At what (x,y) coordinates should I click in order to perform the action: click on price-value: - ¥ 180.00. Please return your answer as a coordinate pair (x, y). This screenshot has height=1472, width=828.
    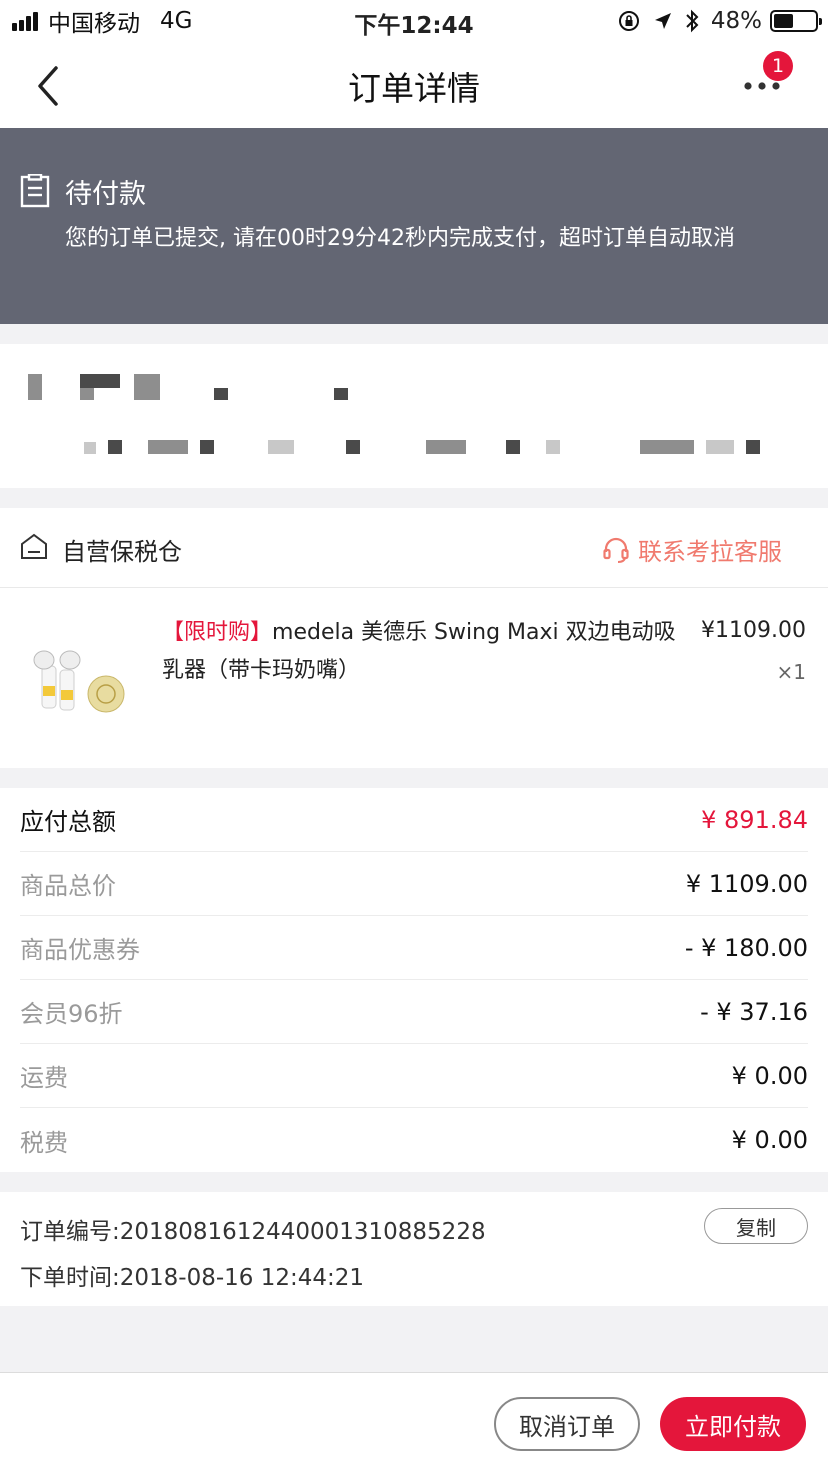
    Looking at the image, I should click on (746, 947).